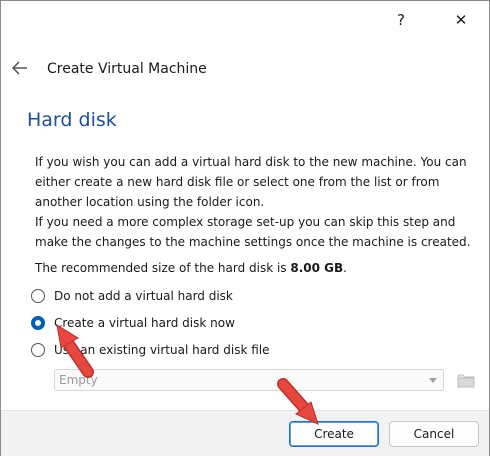  What do you see at coordinates (38, 350) in the screenshot?
I see `radio-existing-disk` at bounding box center [38, 350].